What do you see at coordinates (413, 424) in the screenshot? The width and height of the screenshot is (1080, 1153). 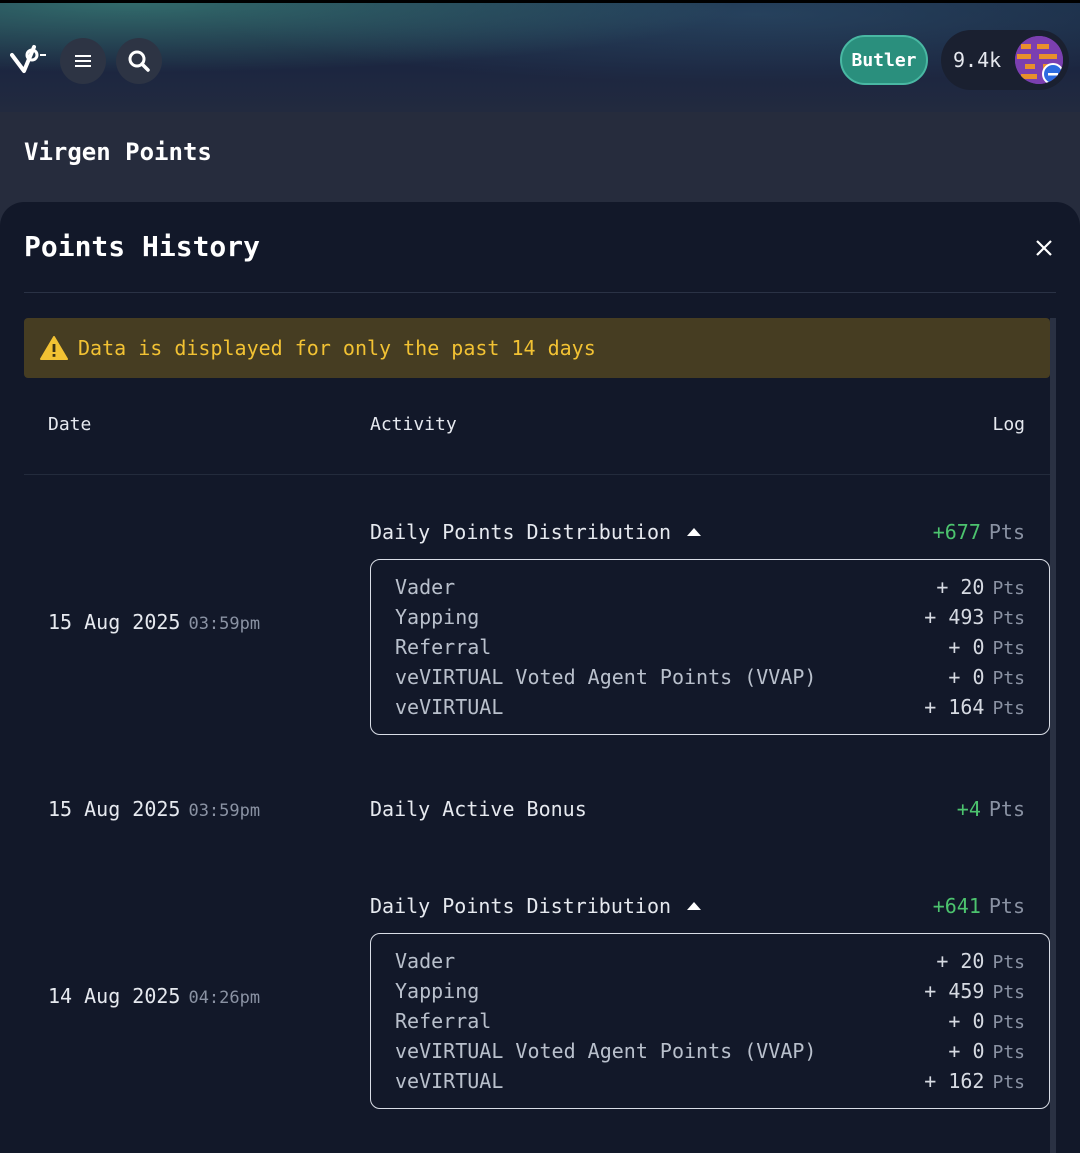 I see `column-header-activity: Activity` at bounding box center [413, 424].